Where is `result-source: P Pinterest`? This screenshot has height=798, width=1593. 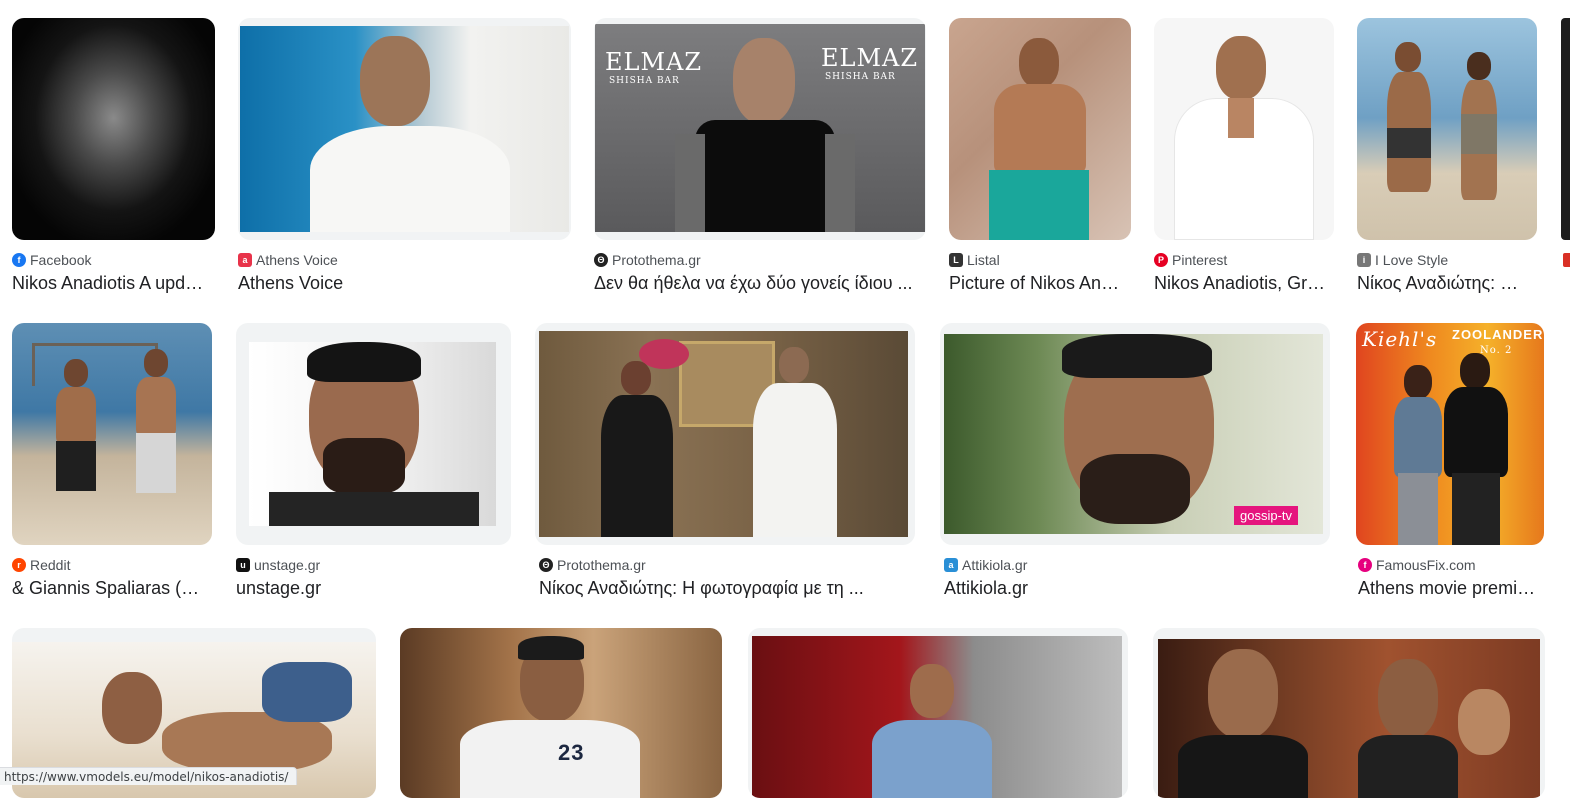 result-source: P Pinterest is located at coordinates (1190, 260).